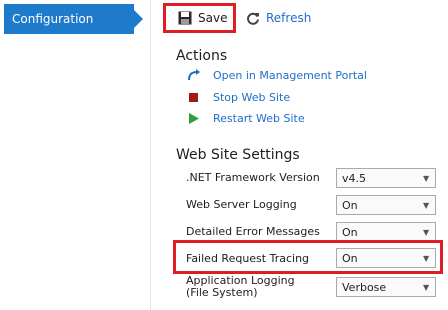 The height and width of the screenshot is (310, 448). What do you see at coordinates (248, 258) in the screenshot?
I see `failed-request-tracing-label: Failed Request Tracing` at bounding box center [248, 258].